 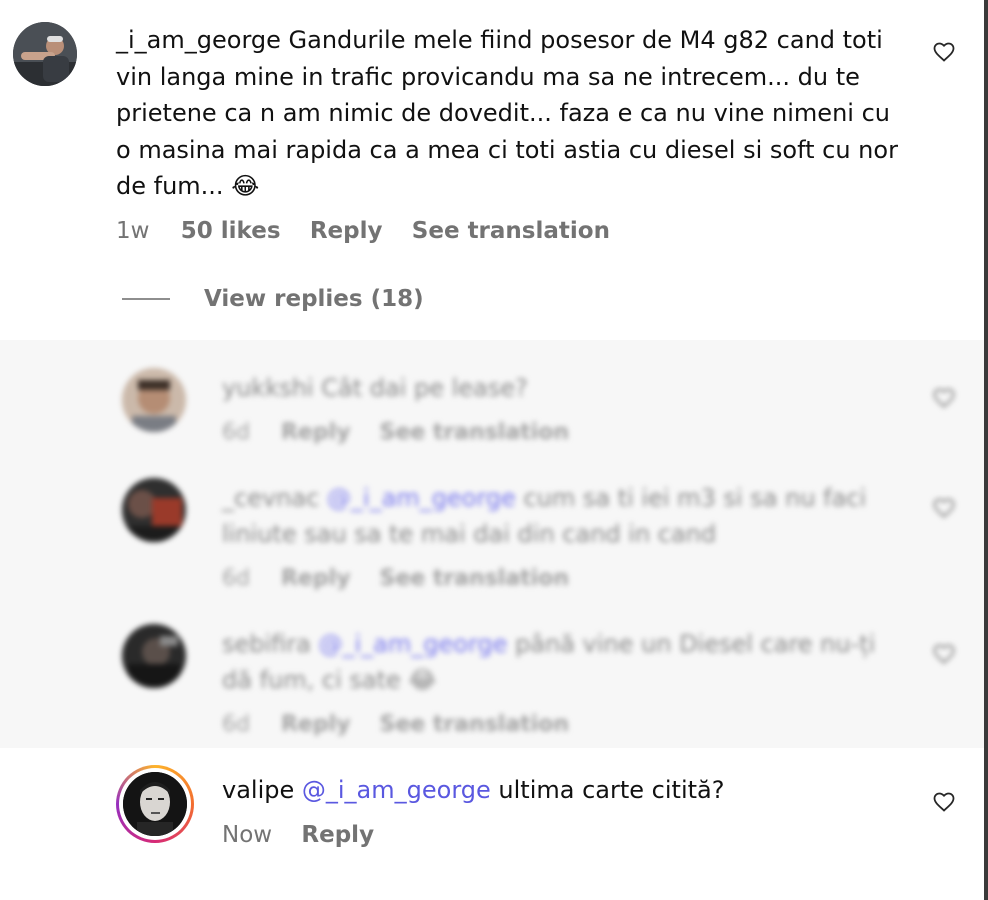 I want to click on reply-time: Now, so click(x=247, y=835).